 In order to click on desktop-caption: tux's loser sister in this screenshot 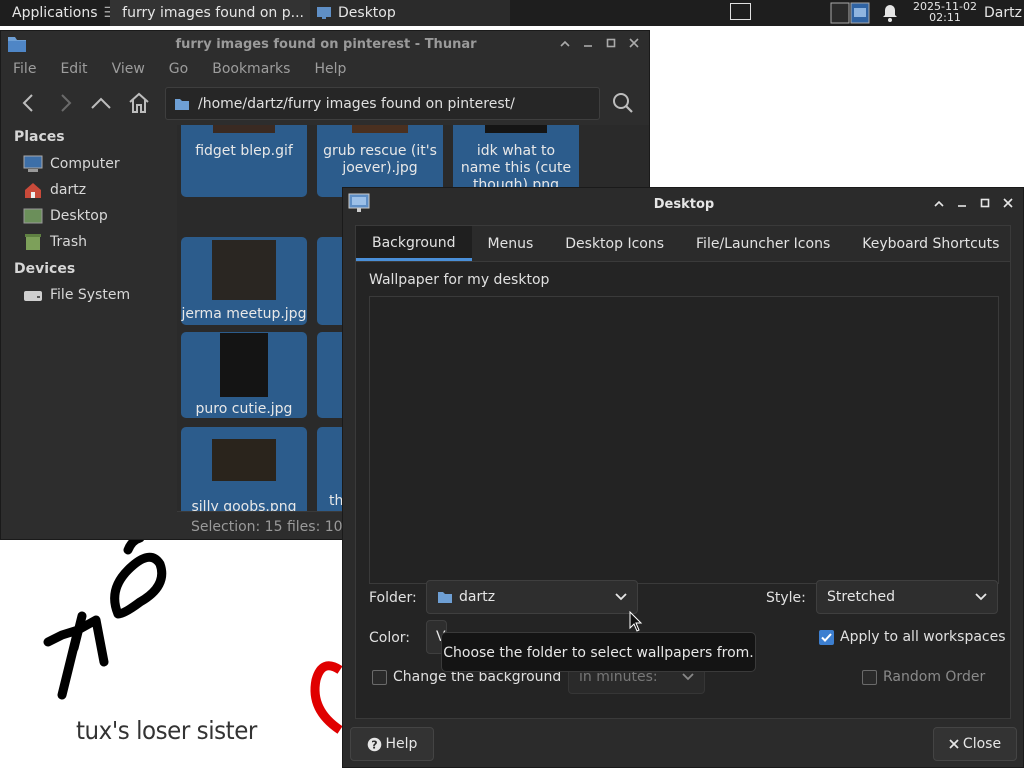, I will do `click(166, 730)`.